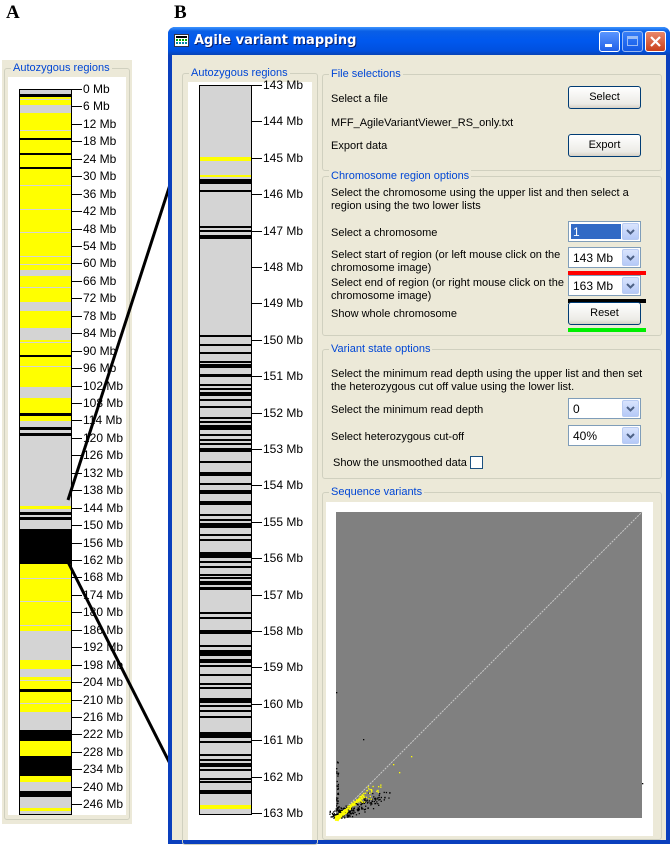 Image resolution: width=670 pixels, height=845 pixels. Describe the element at coordinates (283, 813) in the screenshot. I see `zoom-tick-label: 163 Mb` at that location.